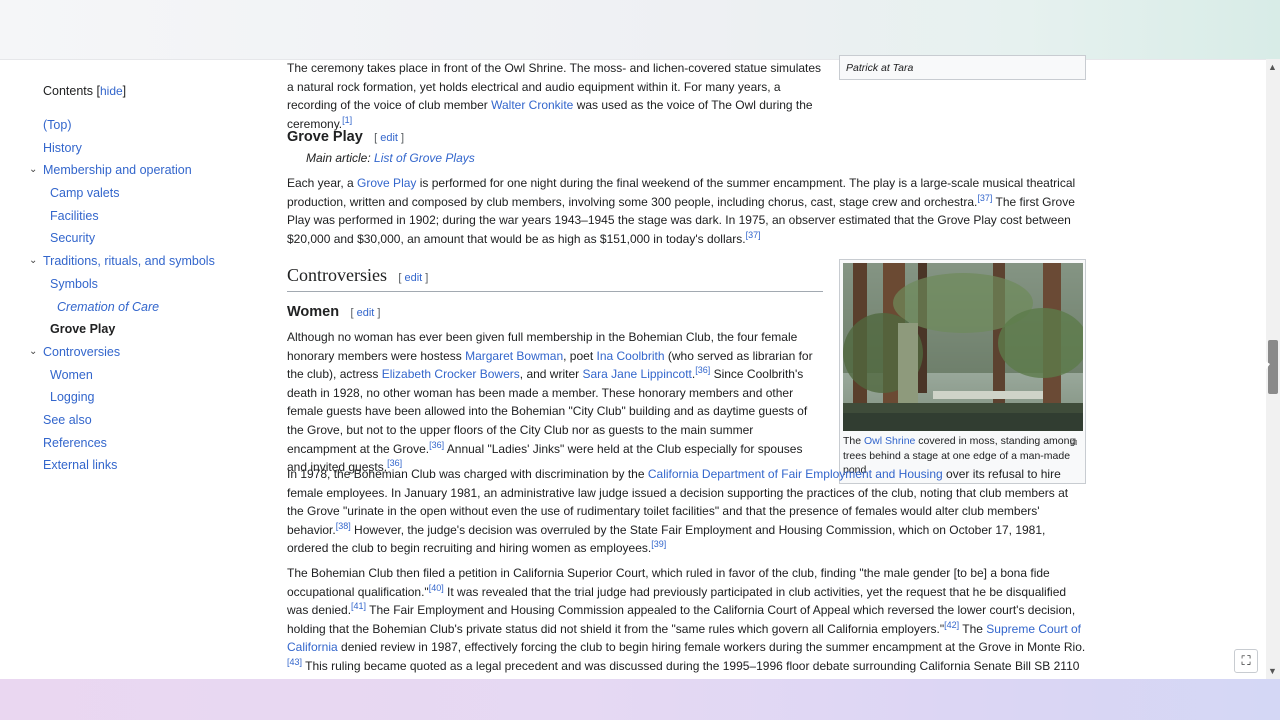  What do you see at coordinates (141, 420) in the screenshot?
I see `toc-item: See also` at bounding box center [141, 420].